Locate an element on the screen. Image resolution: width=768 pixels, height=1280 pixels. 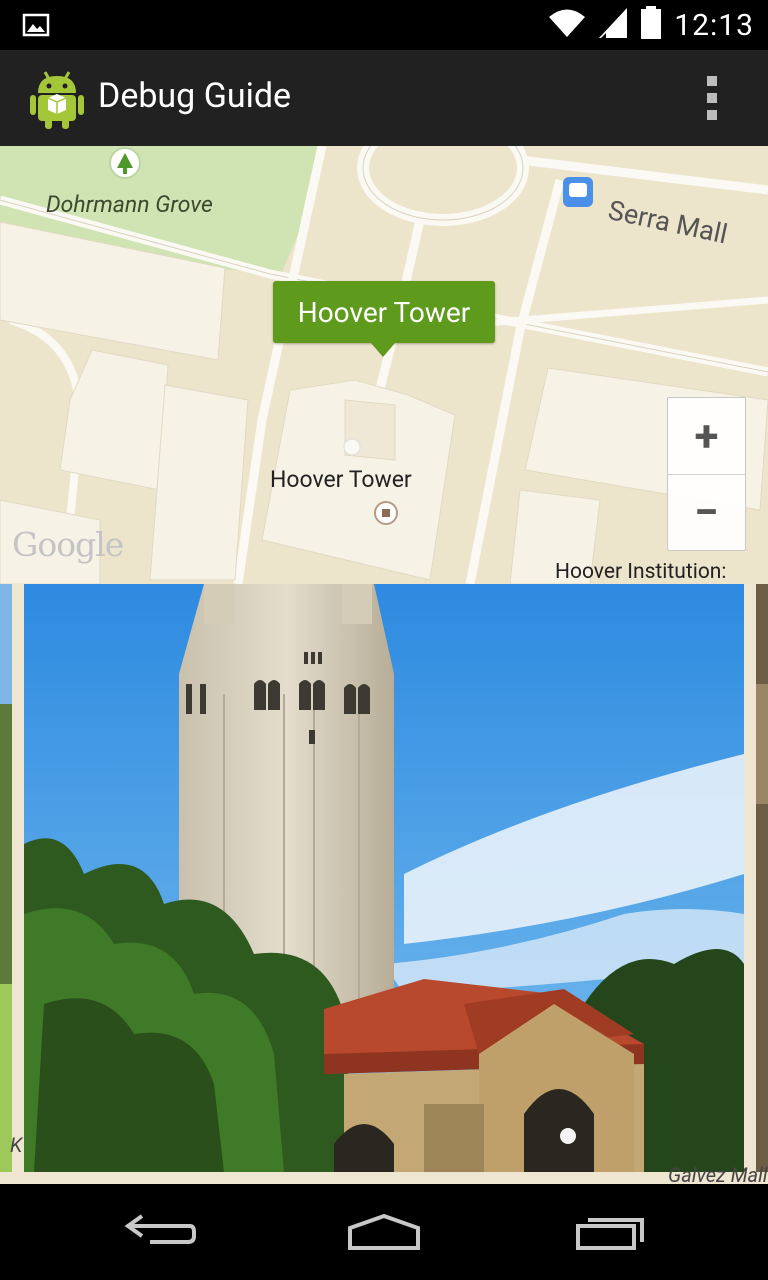
next-photo is located at coordinates (762, 878).